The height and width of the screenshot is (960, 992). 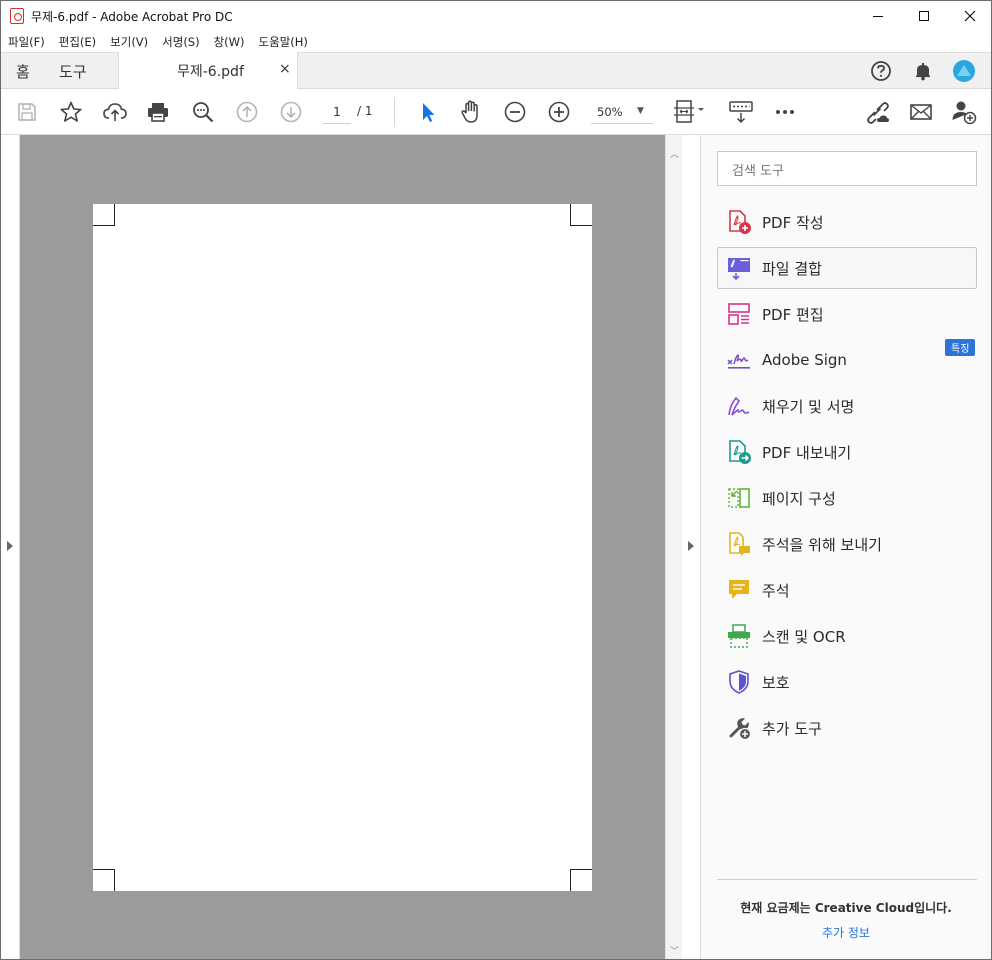 I want to click on star-icon, so click(x=71, y=111).